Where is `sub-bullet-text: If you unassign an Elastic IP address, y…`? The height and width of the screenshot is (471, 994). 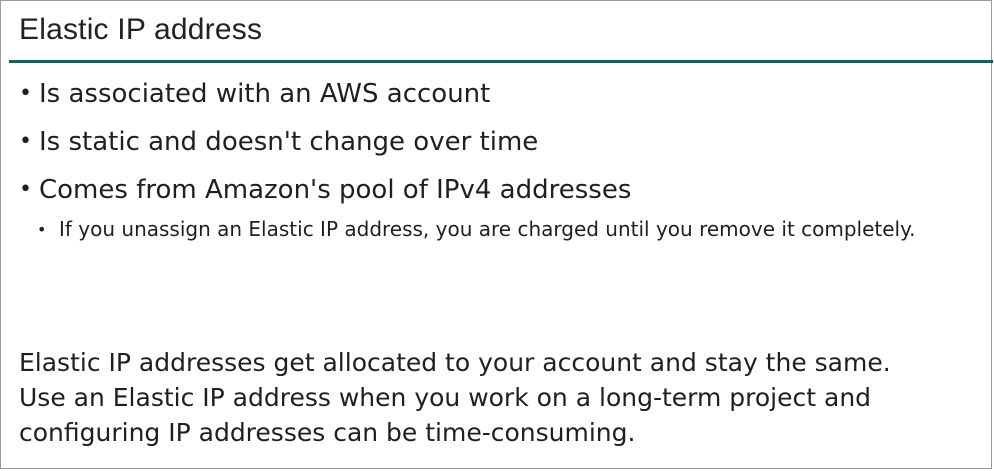
sub-bullet-text: If you unassign an Elastic IP address, y… is located at coordinates (487, 229).